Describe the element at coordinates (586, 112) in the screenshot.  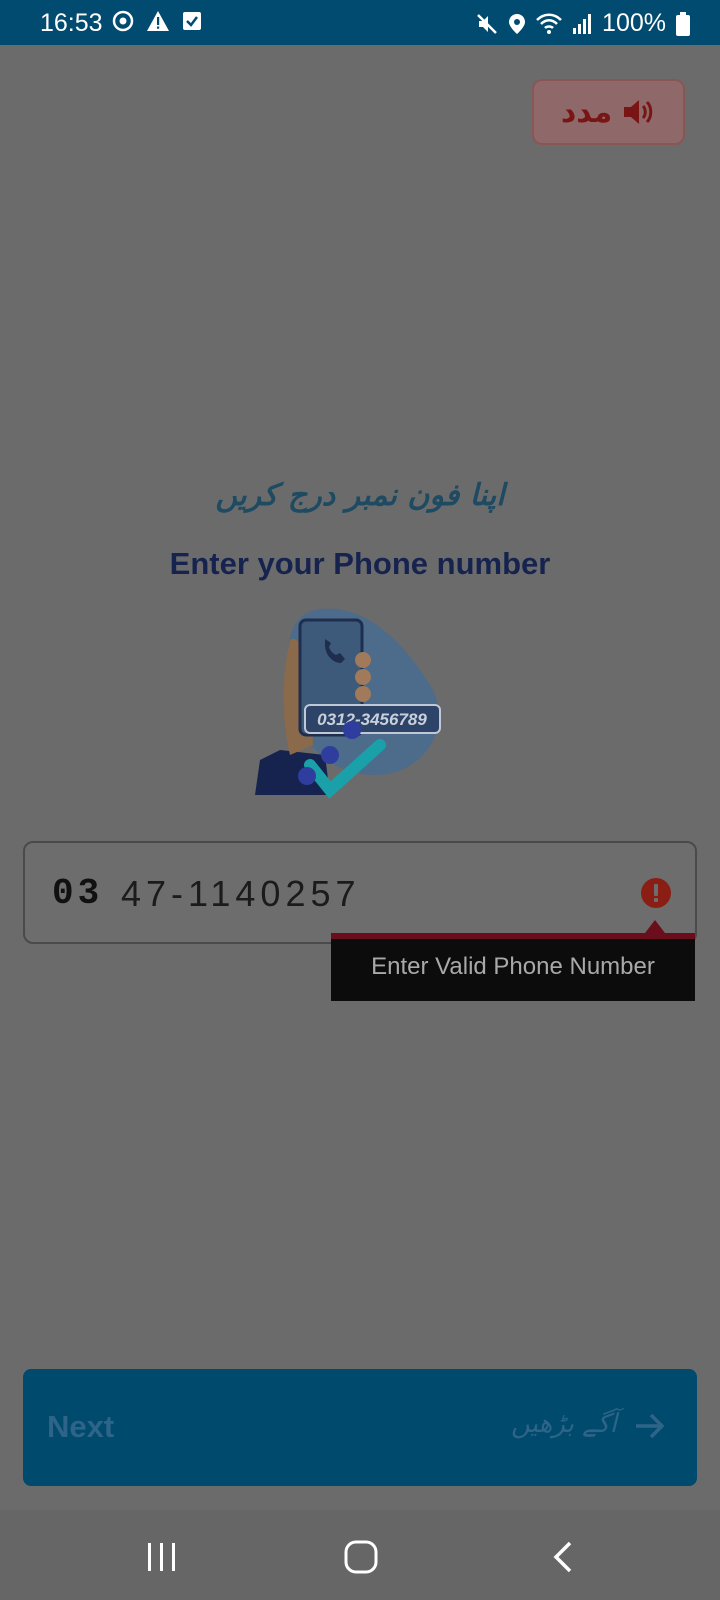
I see `help-label: مدد` at that location.